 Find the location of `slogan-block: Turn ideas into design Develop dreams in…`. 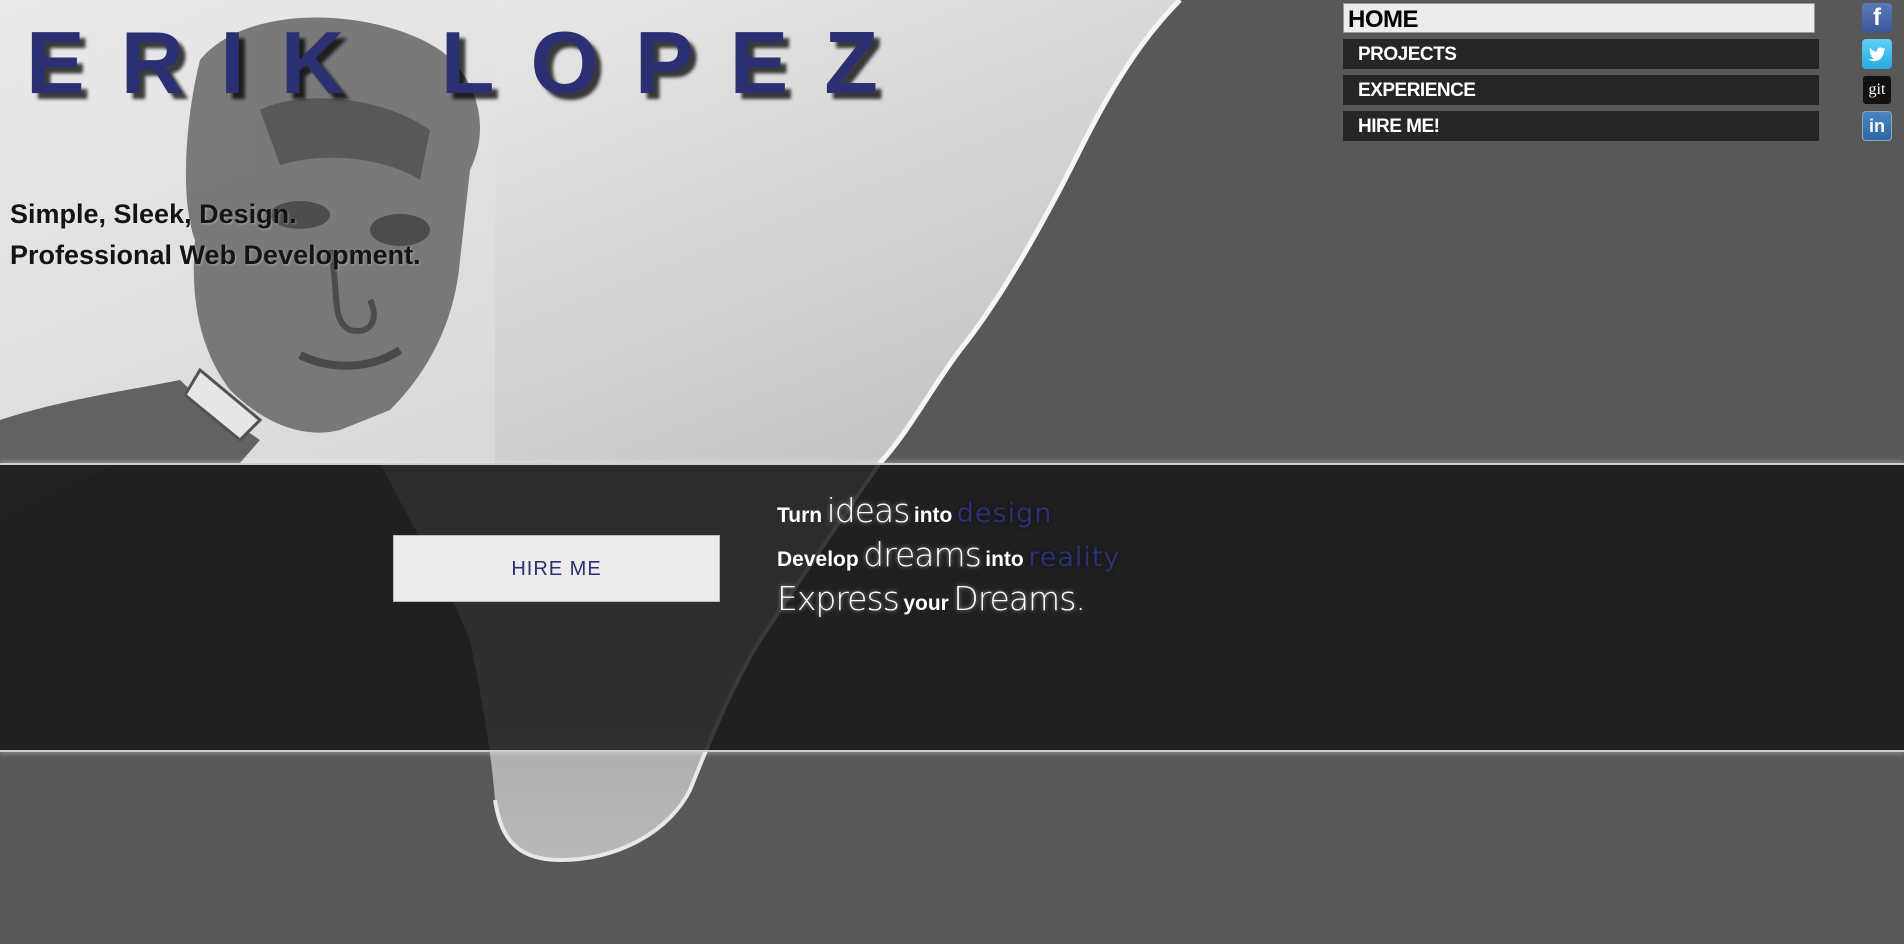

slogan-block: Turn ideas into design Develop dreams in… is located at coordinates (948, 555).